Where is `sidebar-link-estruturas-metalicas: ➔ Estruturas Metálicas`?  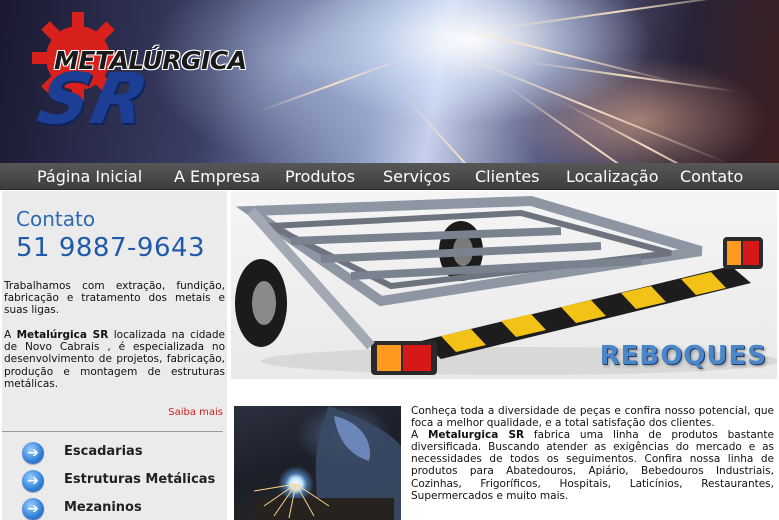 sidebar-link-estruturas-metalicas: ➔ Estruturas Metálicas is located at coordinates (122, 481).